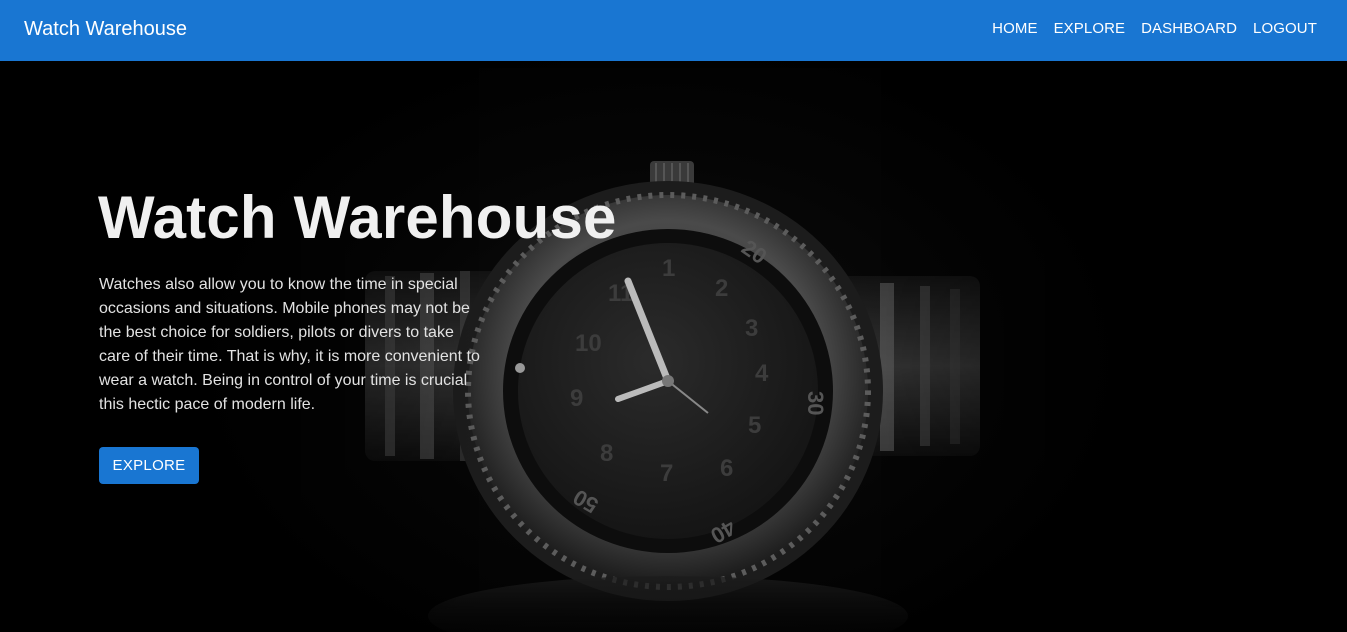 This screenshot has height=632, width=1347. Describe the element at coordinates (762, 373) in the screenshot. I see `svg-text: 4` at that location.